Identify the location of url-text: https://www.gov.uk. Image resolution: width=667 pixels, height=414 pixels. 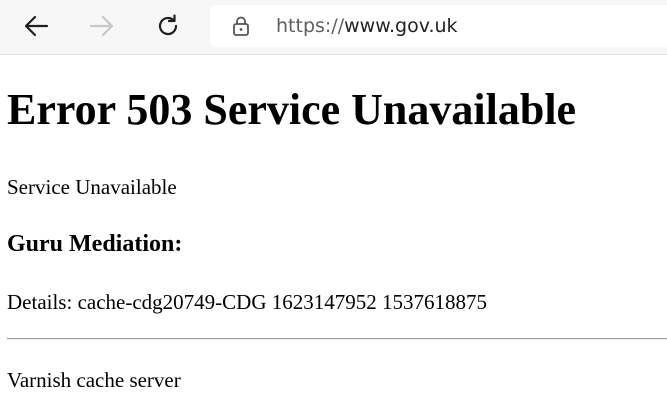
(367, 26).